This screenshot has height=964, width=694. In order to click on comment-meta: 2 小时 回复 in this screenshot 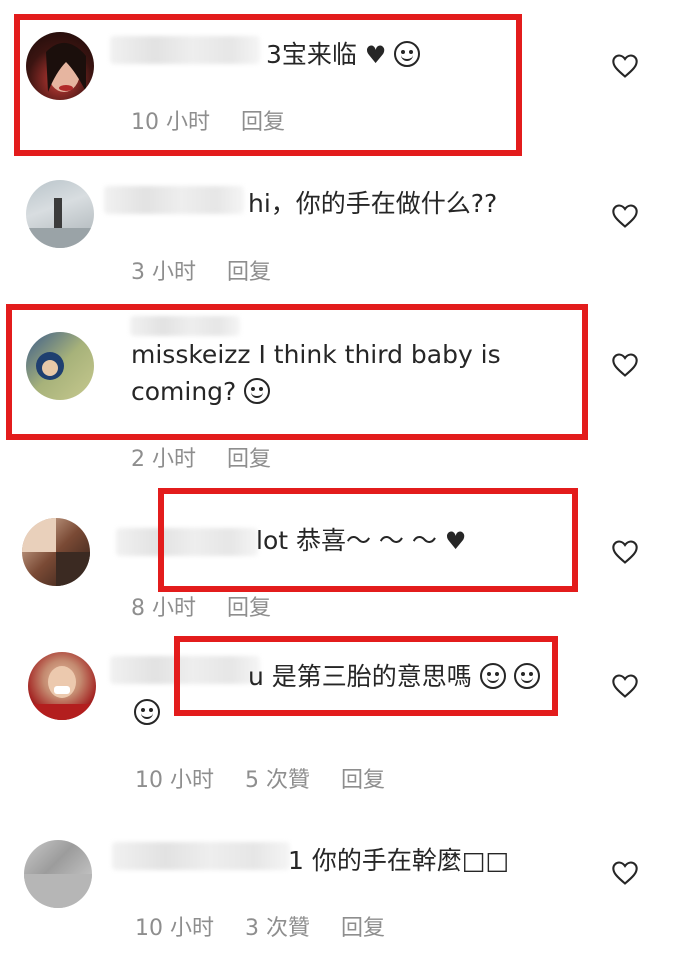, I will do `click(201, 457)`.